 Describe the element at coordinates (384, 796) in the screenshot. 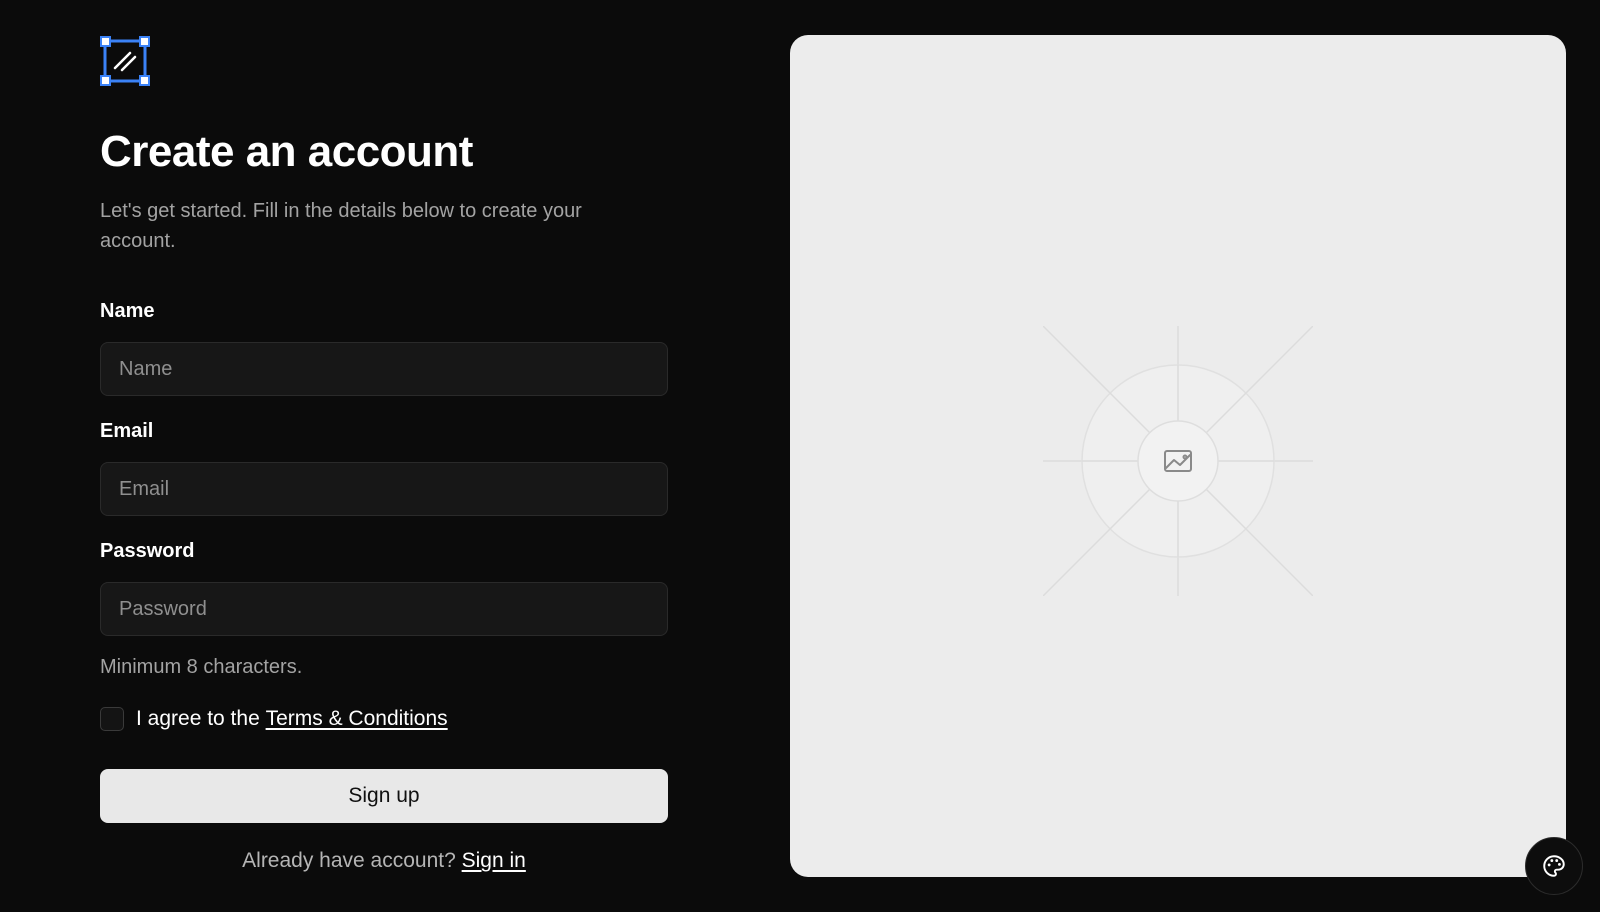

I see `sign-up-button: Sign up` at that location.